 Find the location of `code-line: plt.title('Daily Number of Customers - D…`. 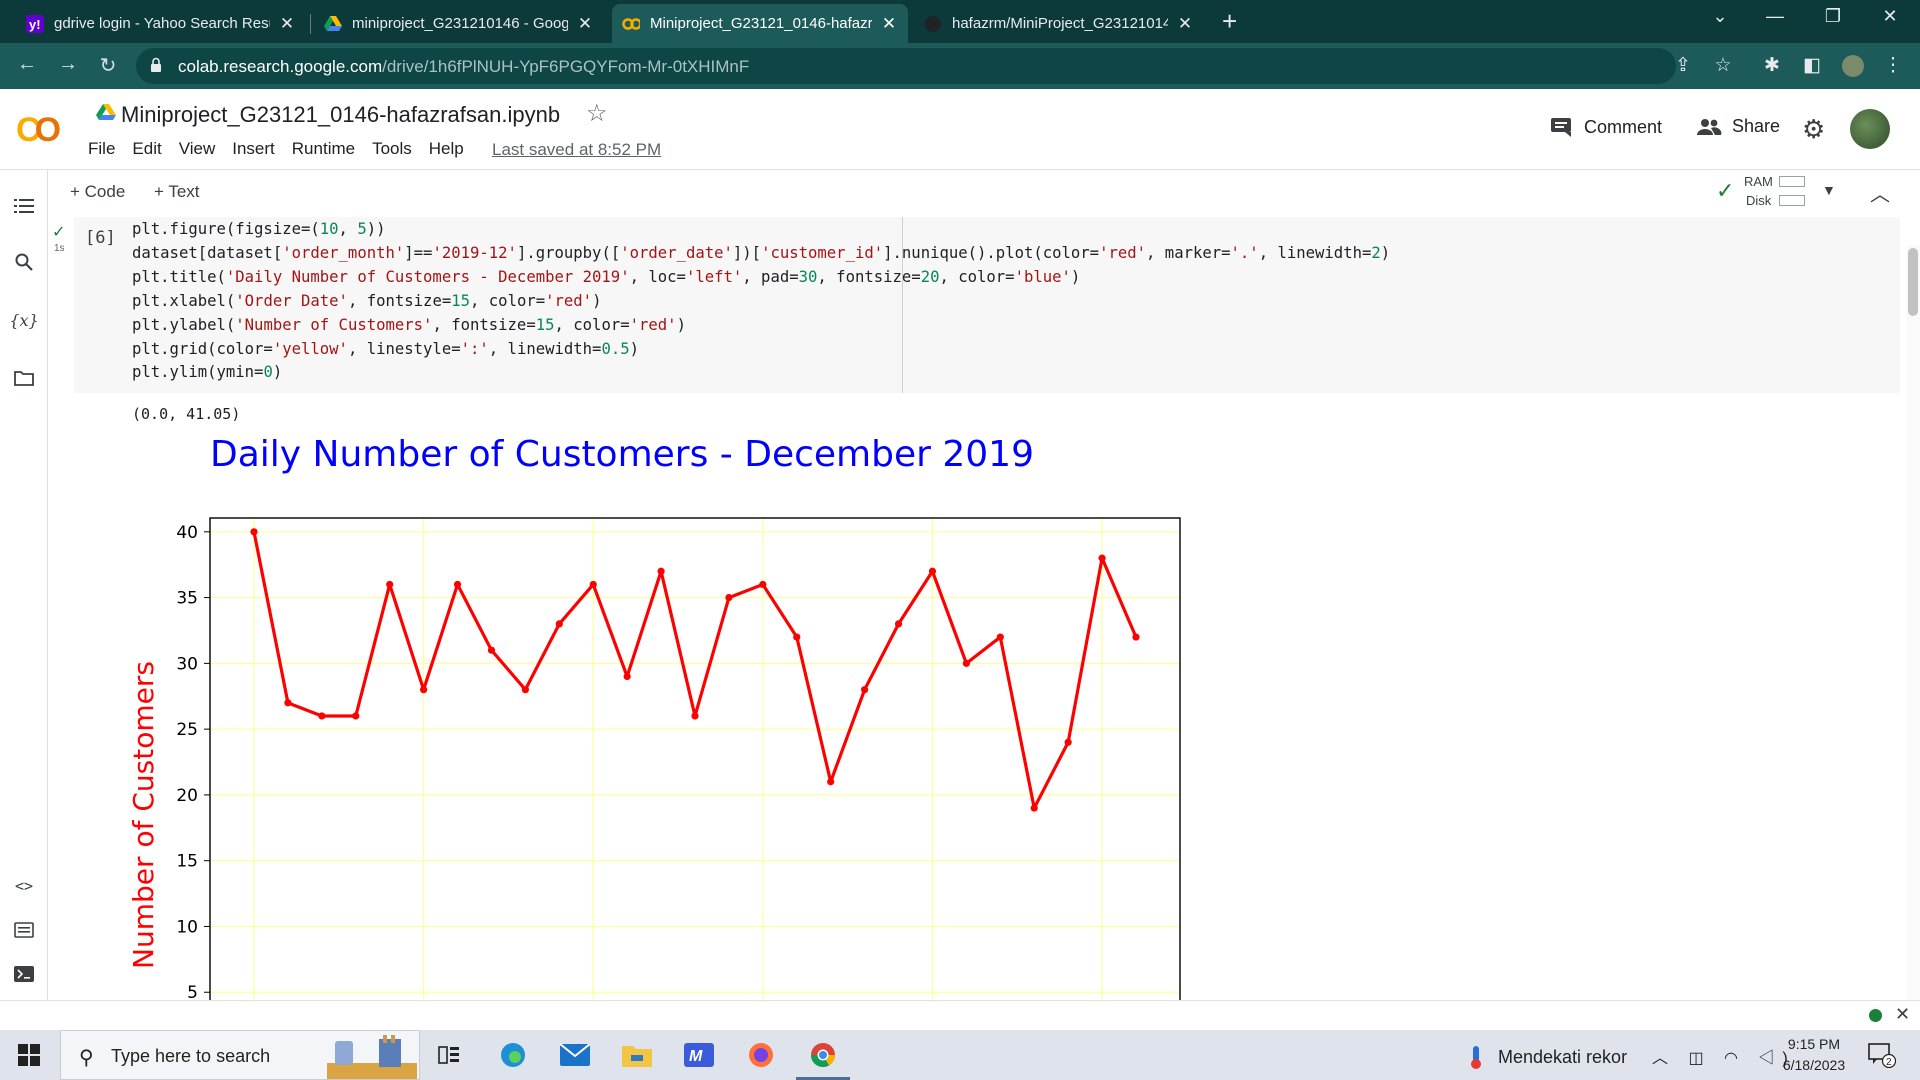

code-line: plt.title('Daily Number of Customers - D… is located at coordinates (606, 276).